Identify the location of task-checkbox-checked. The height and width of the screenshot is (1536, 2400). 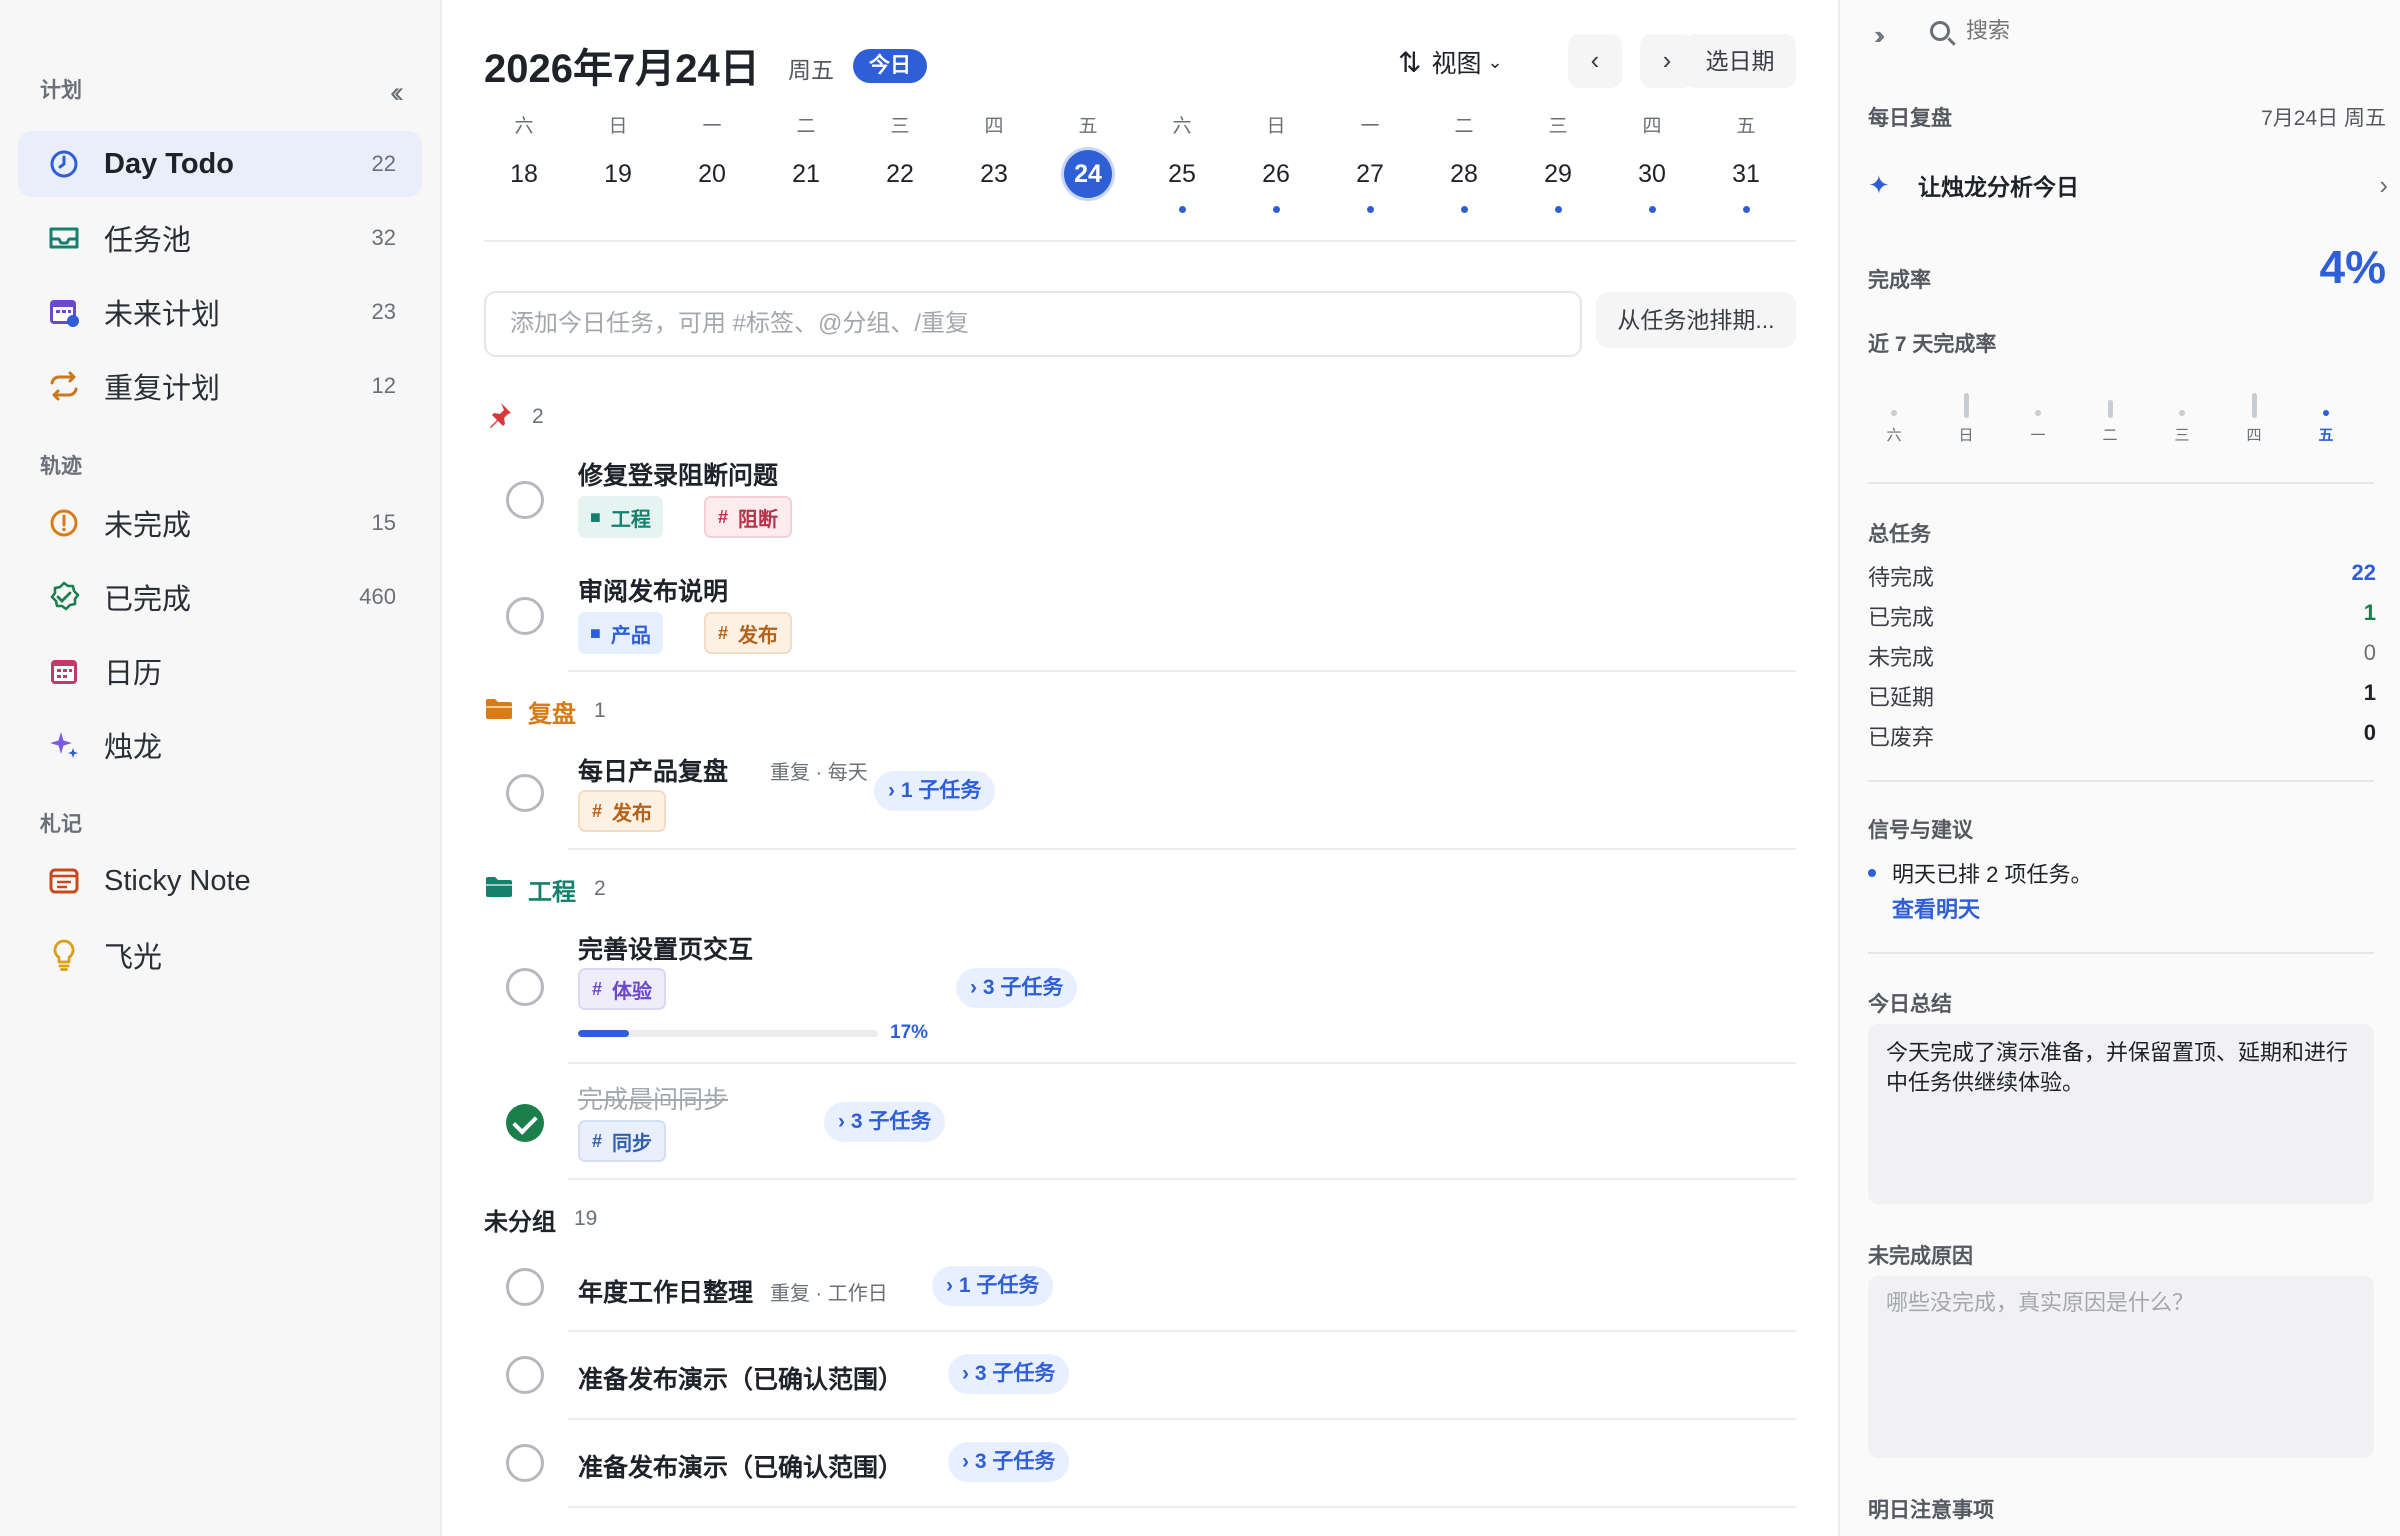
(525, 1123).